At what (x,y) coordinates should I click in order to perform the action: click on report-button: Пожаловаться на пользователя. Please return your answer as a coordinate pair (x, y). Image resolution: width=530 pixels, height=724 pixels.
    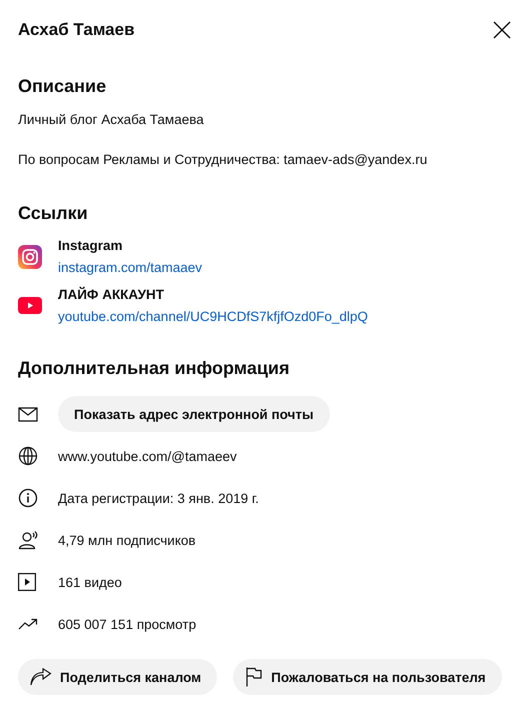
    Looking at the image, I should click on (367, 677).